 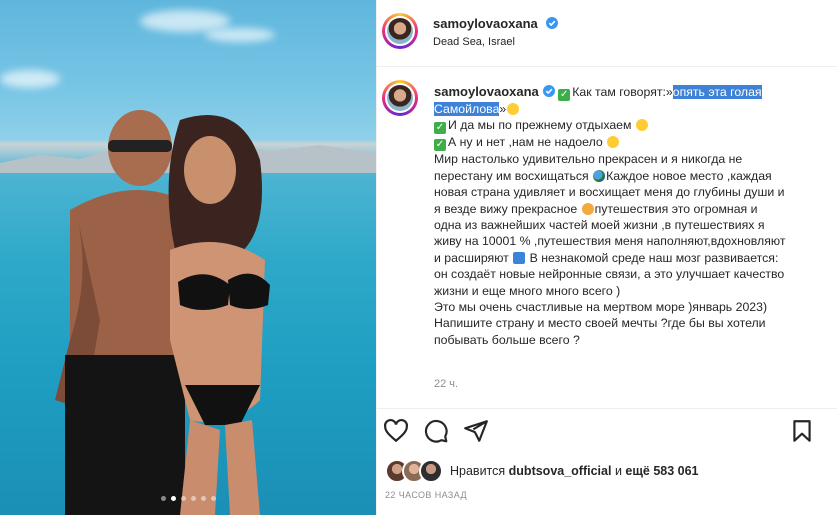 I want to click on likes-connector: и, so click(x=618, y=471).